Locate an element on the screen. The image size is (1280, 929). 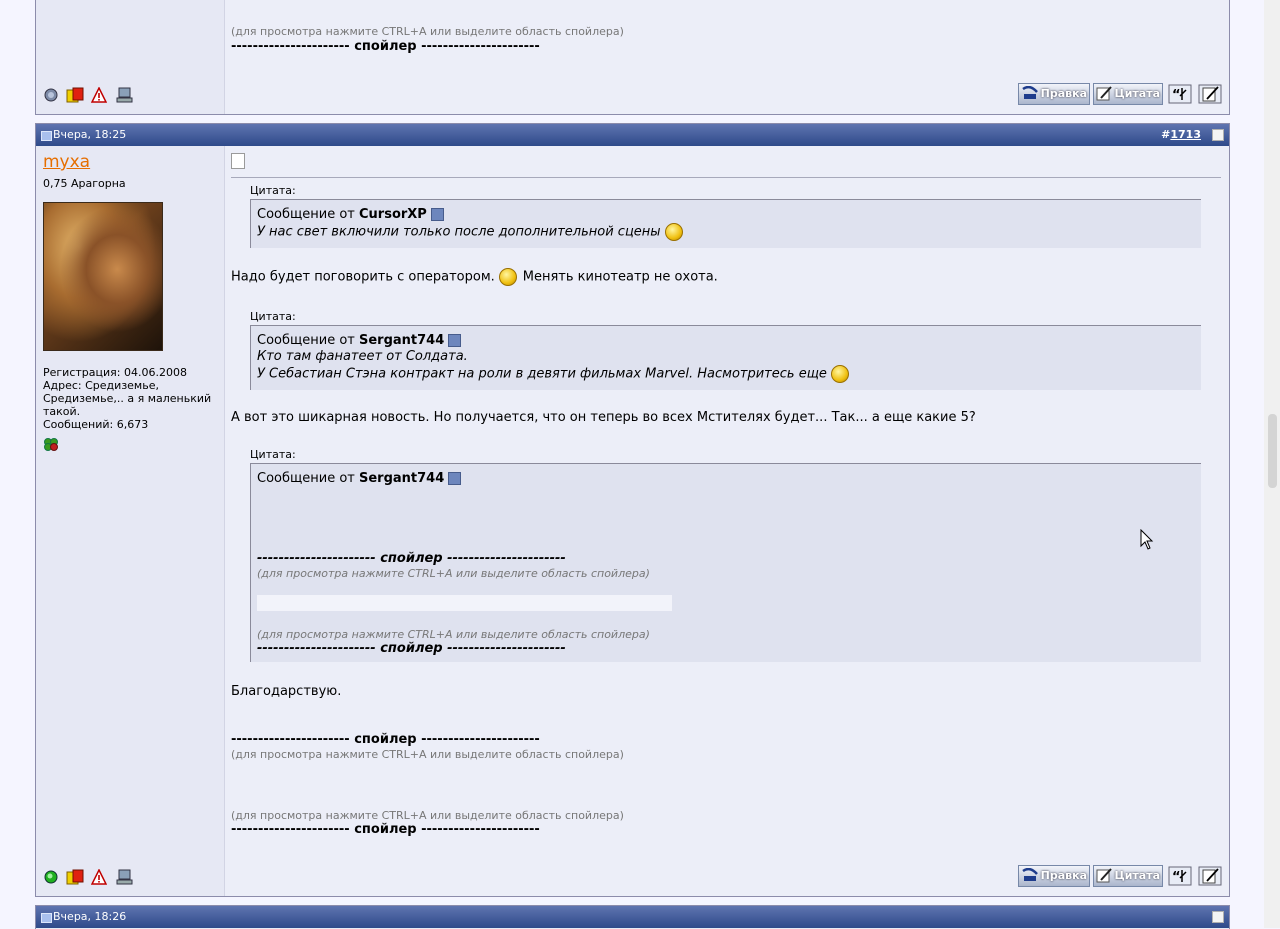
quote-author: CursorXP is located at coordinates (393, 214).